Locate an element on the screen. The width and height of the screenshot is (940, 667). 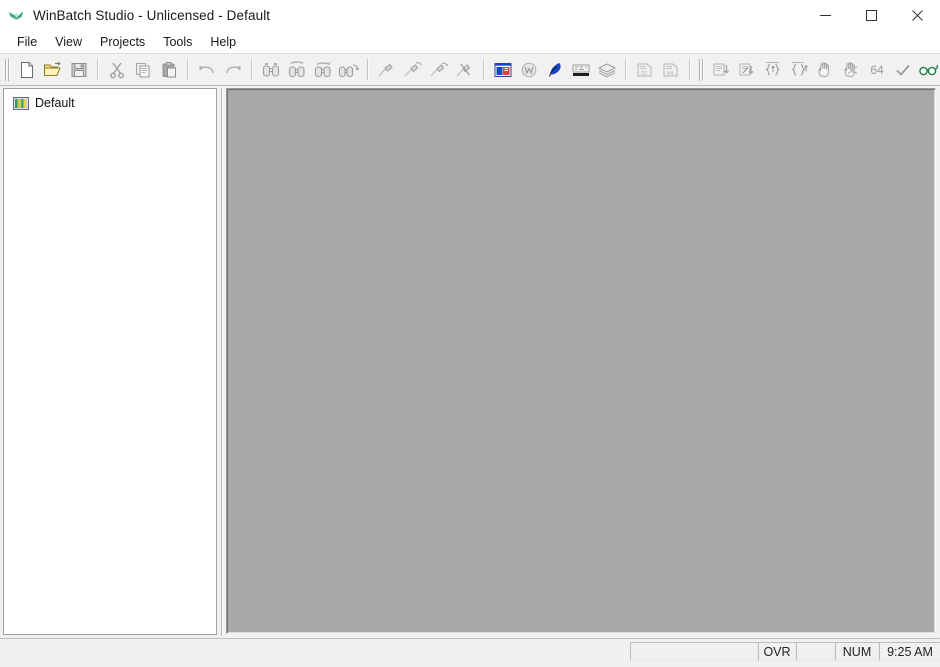
compile-32-icon: 32 is located at coordinates (645, 70).